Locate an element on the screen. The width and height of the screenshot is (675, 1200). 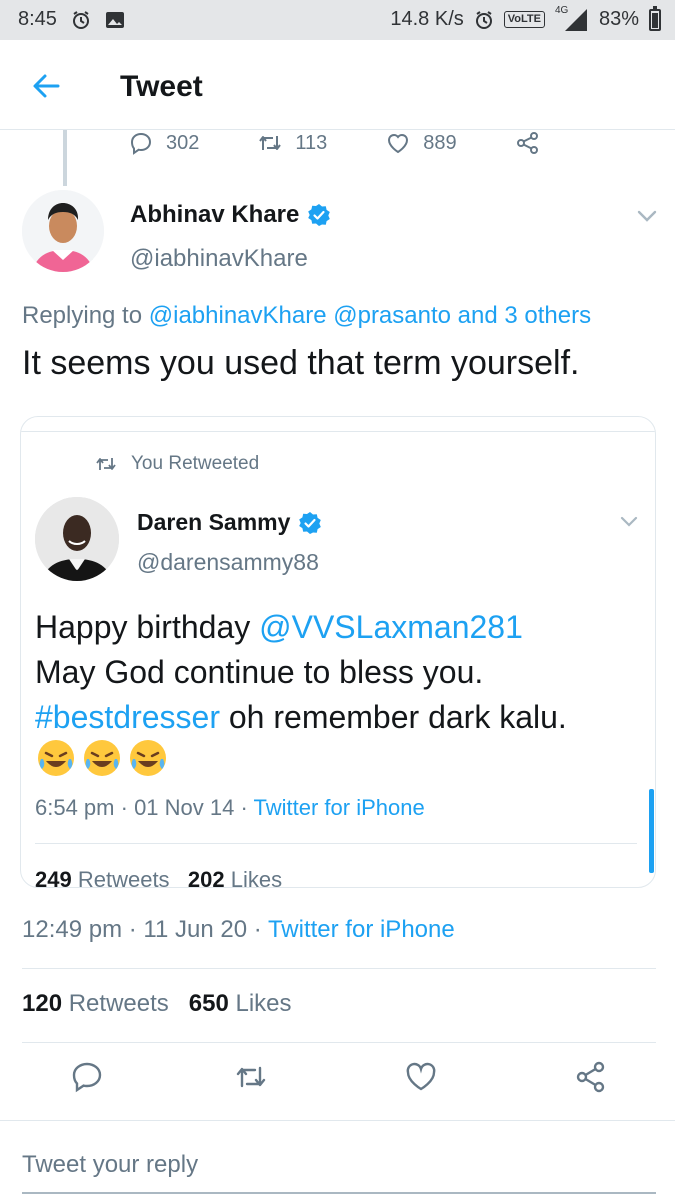
quoted-client-link: Twitter for iPhone is located at coordinates (339, 807).